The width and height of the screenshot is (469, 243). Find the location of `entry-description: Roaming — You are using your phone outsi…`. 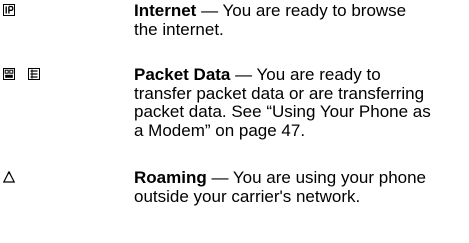

entry-description: Roaming — You are using your phone outsi… is located at coordinates (284, 187).